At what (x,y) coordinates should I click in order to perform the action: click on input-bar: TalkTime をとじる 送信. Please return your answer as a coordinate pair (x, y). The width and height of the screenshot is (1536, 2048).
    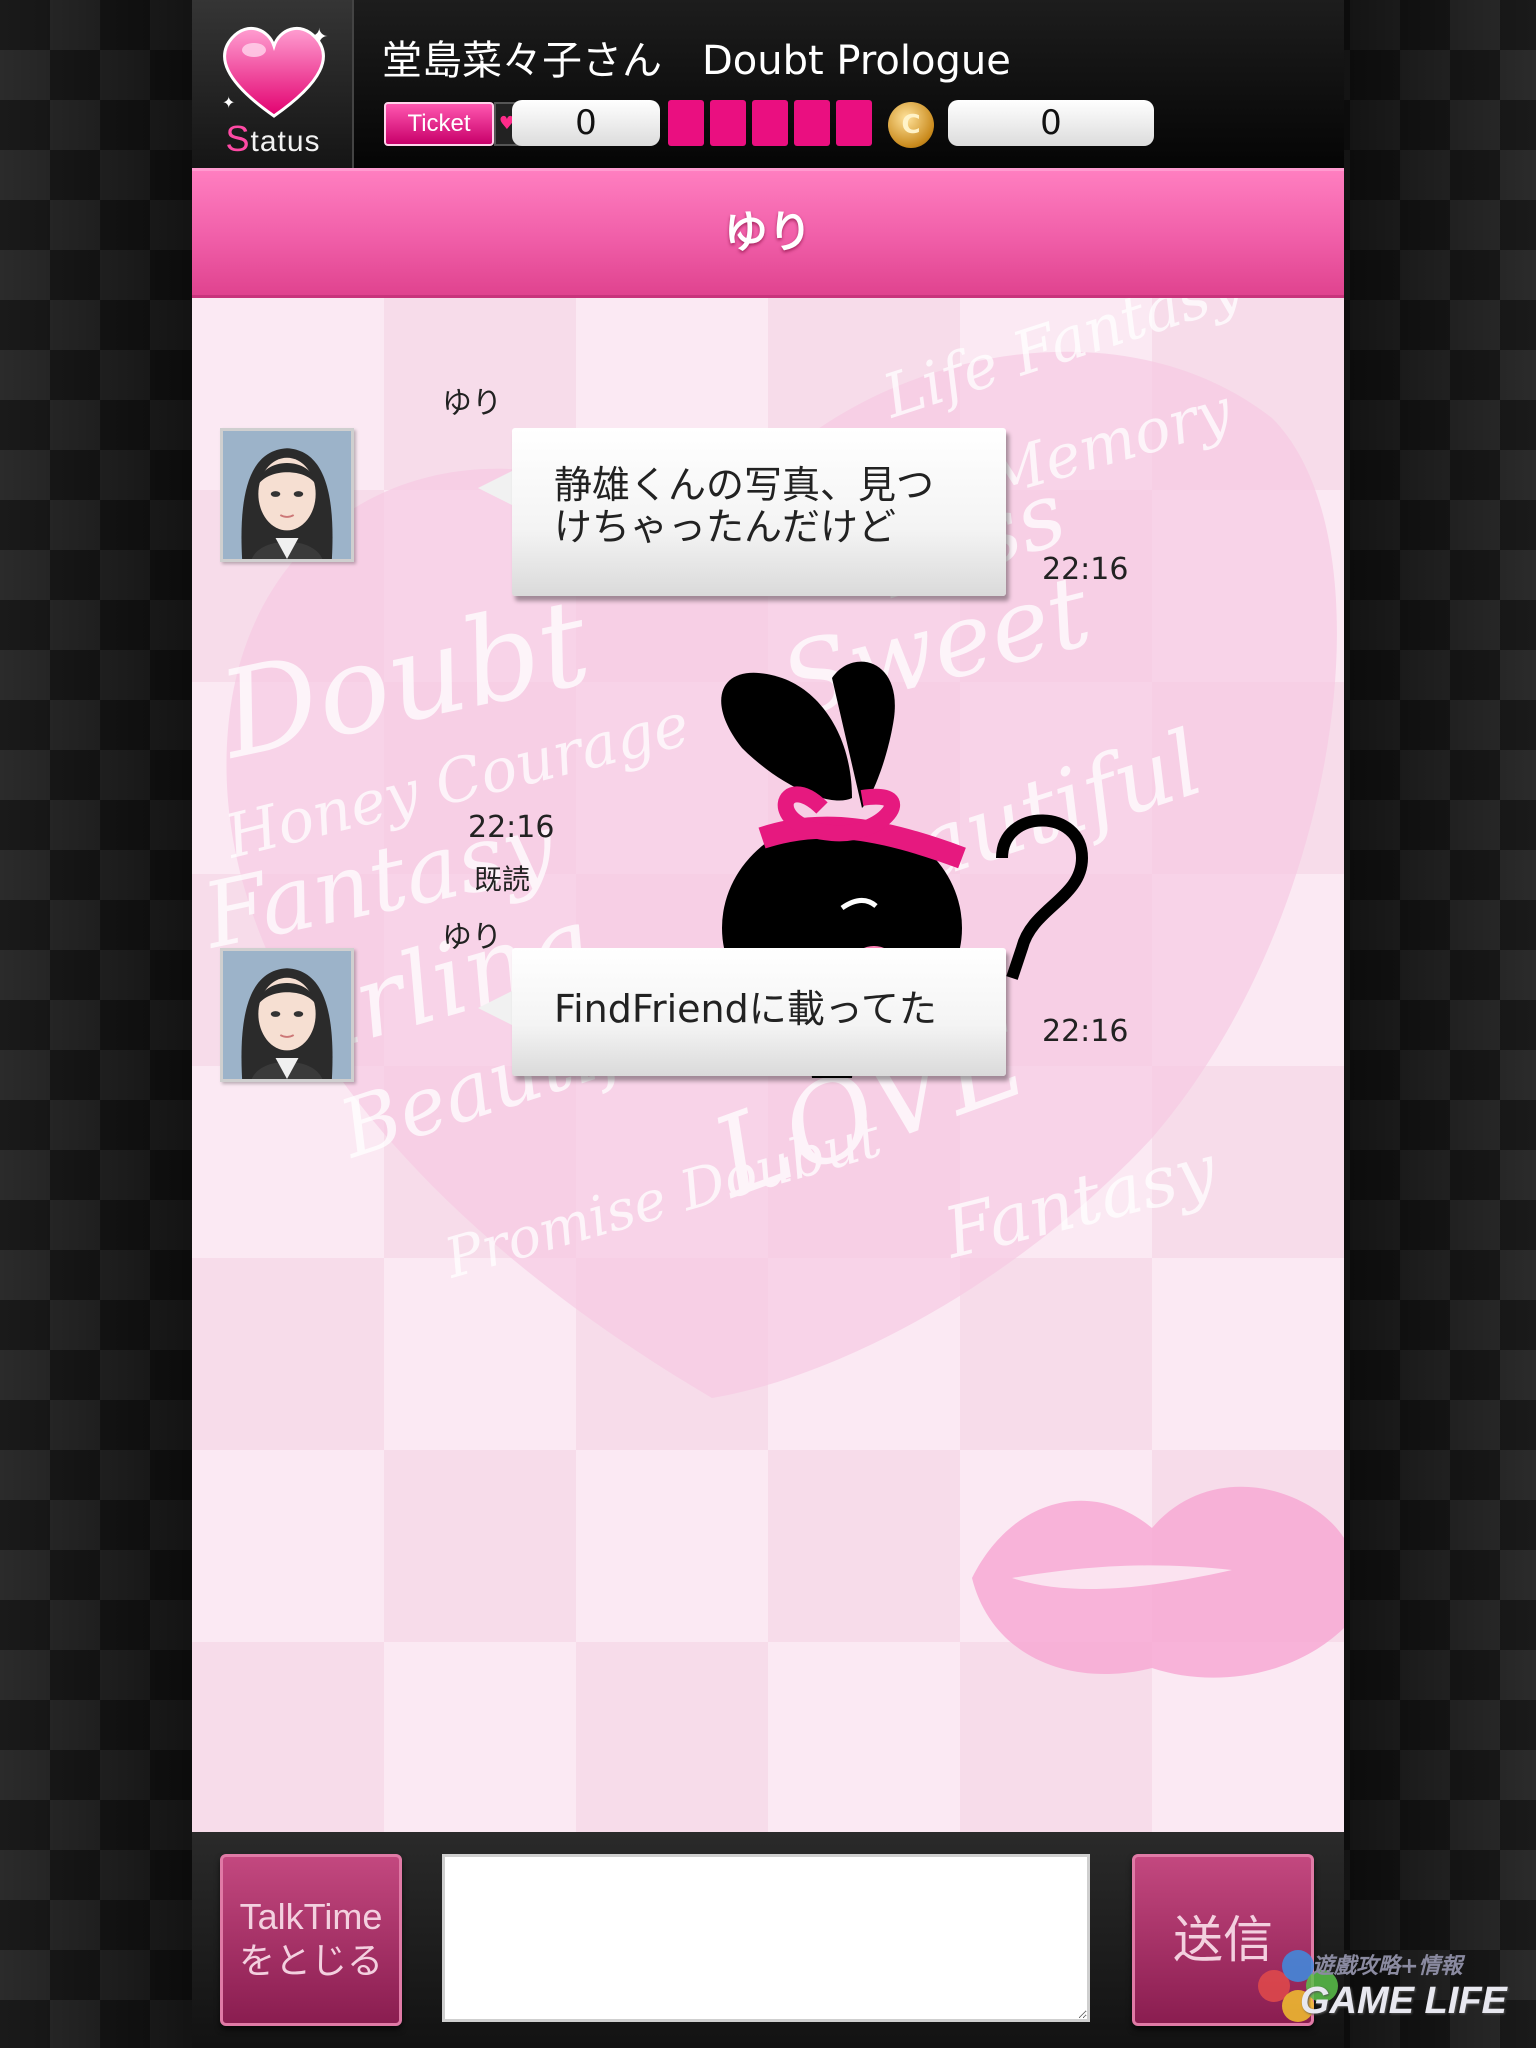
    Looking at the image, I should click on (768, 1940).